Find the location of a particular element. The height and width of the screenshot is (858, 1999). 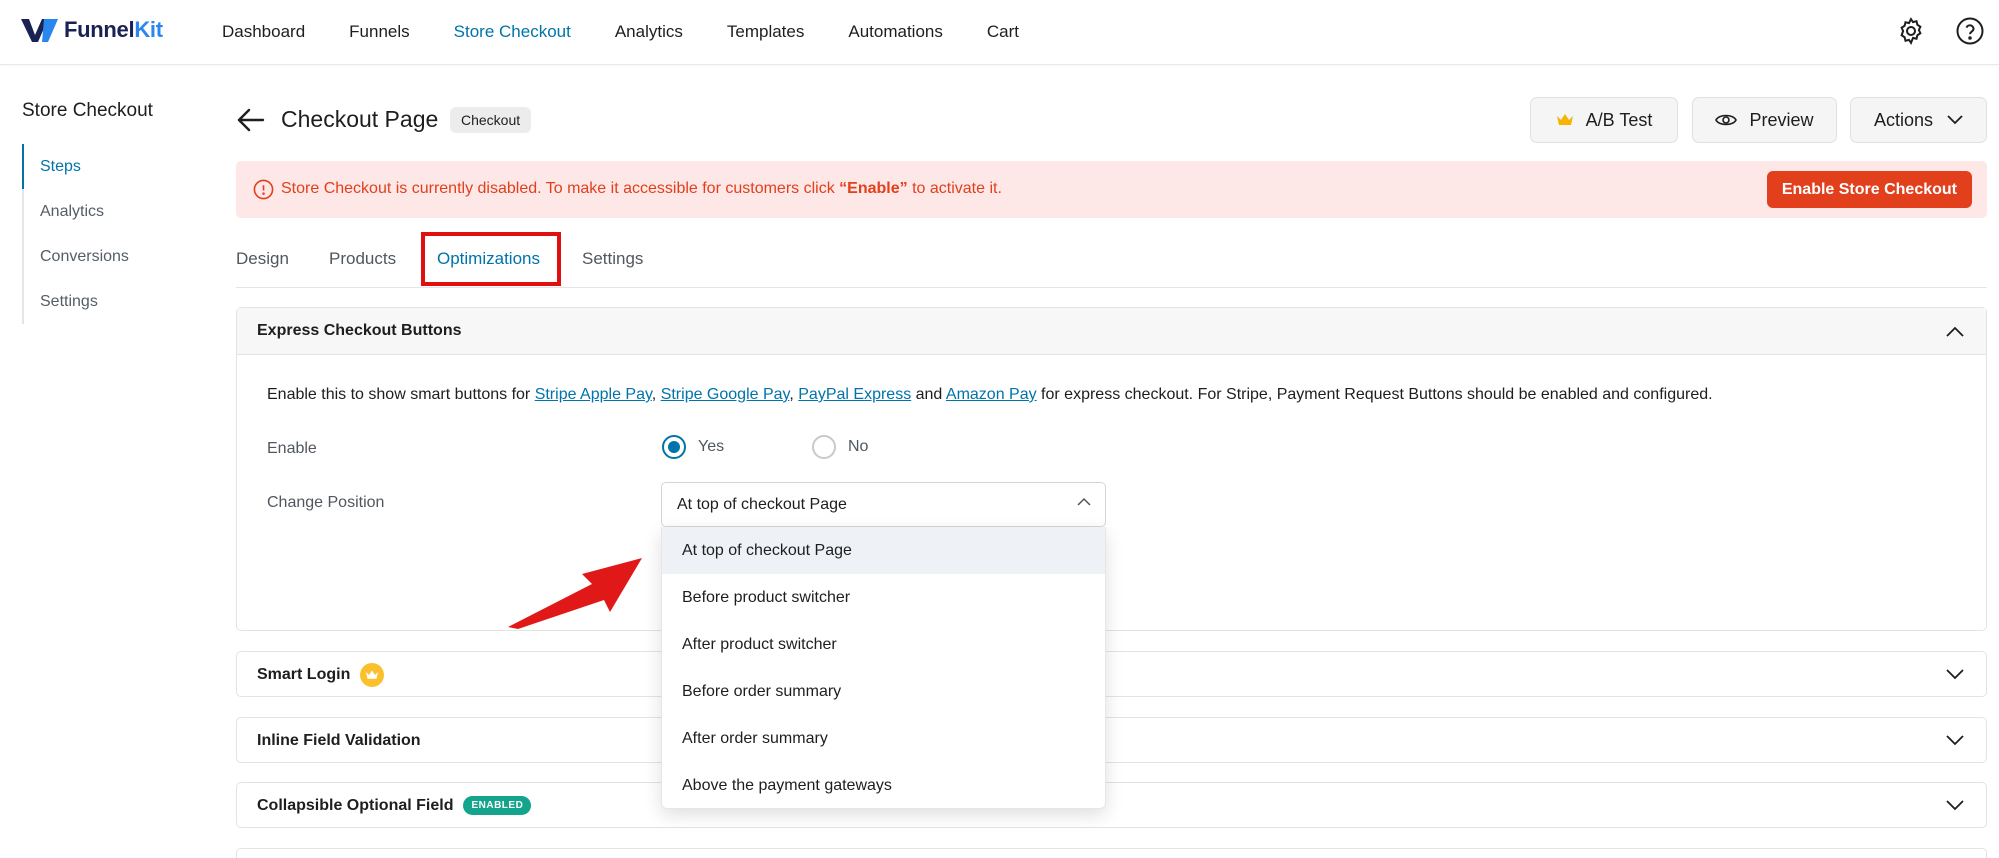

enabled-badge: ENABLED is located at coordinates (497, 805).